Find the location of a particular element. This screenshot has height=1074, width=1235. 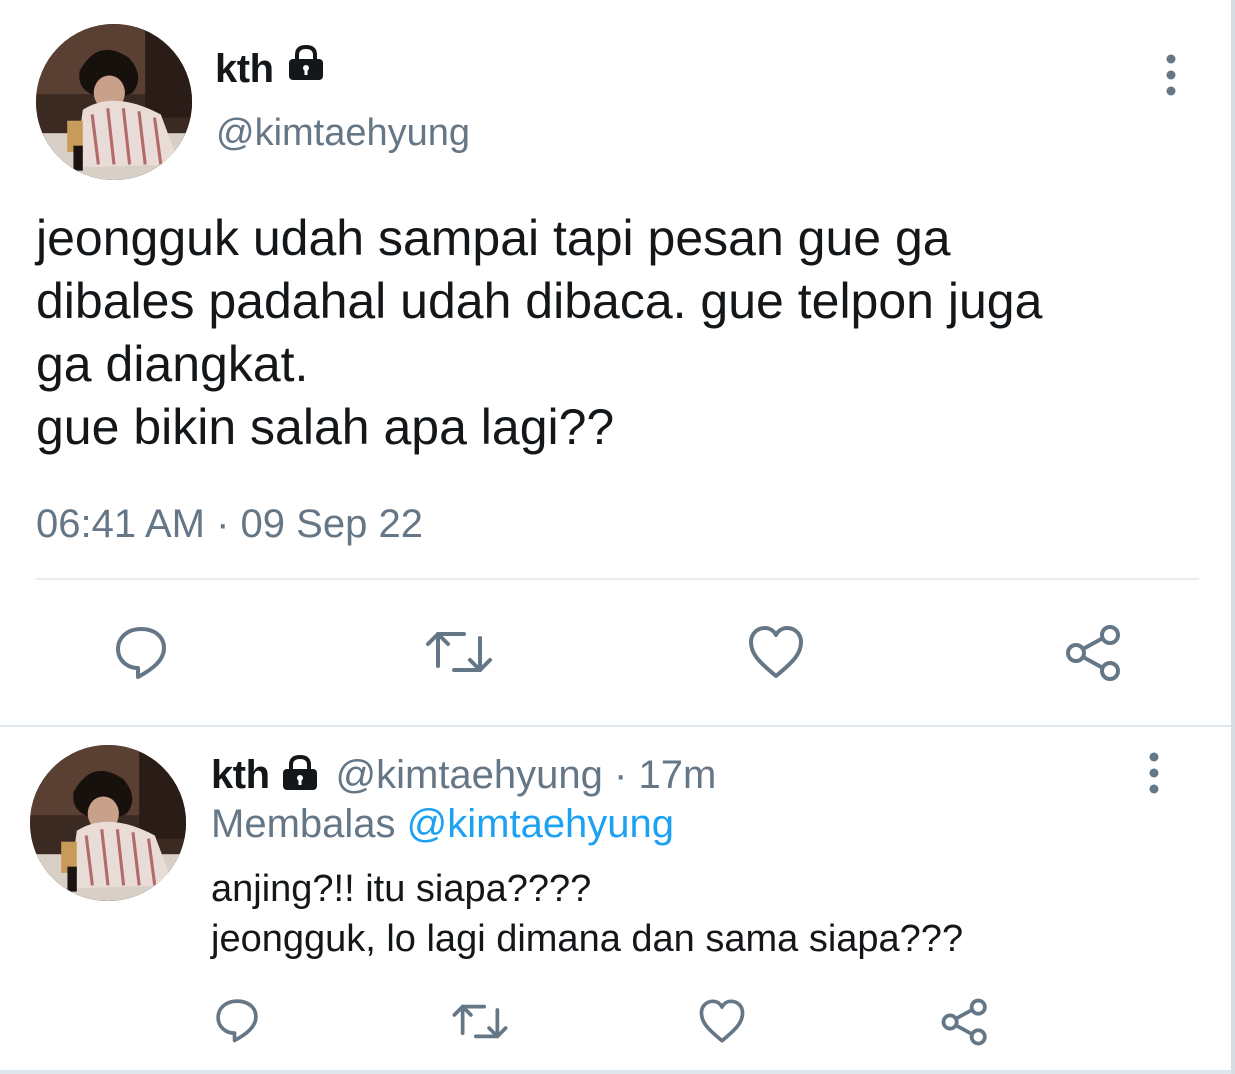

tweet-text-line: jeongguk udah sampai tapi pesan gue ga is located at coordinates (493, 238).